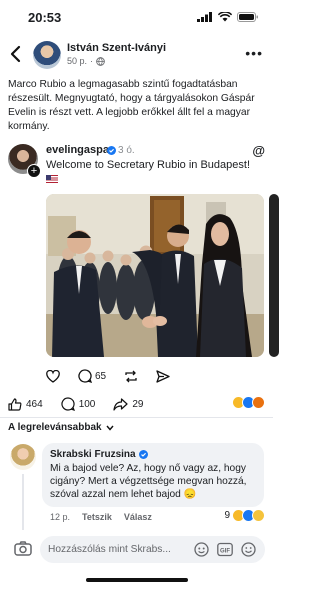 The width and height of the screenshot is (320, 590). What do you see at coordinates (254, 53) in the screenshot?
I see `more-options-icon: •••` at bounding box center [254, 53].